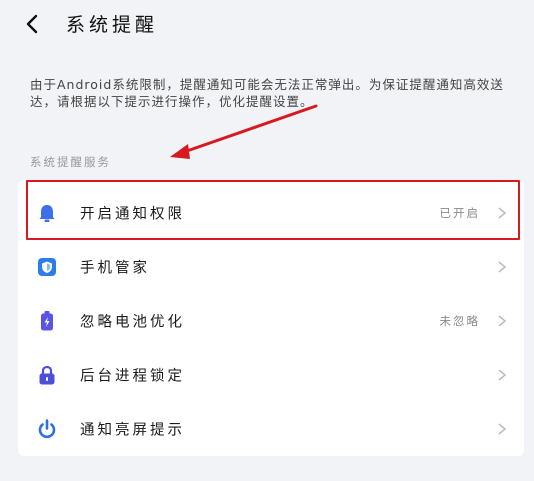  What do you see at coordinates (271, 321) in the screenshot?
I see `list-item-battery-optimization: 忽略电池优化 未忽略` at bounding box center [271, 321].